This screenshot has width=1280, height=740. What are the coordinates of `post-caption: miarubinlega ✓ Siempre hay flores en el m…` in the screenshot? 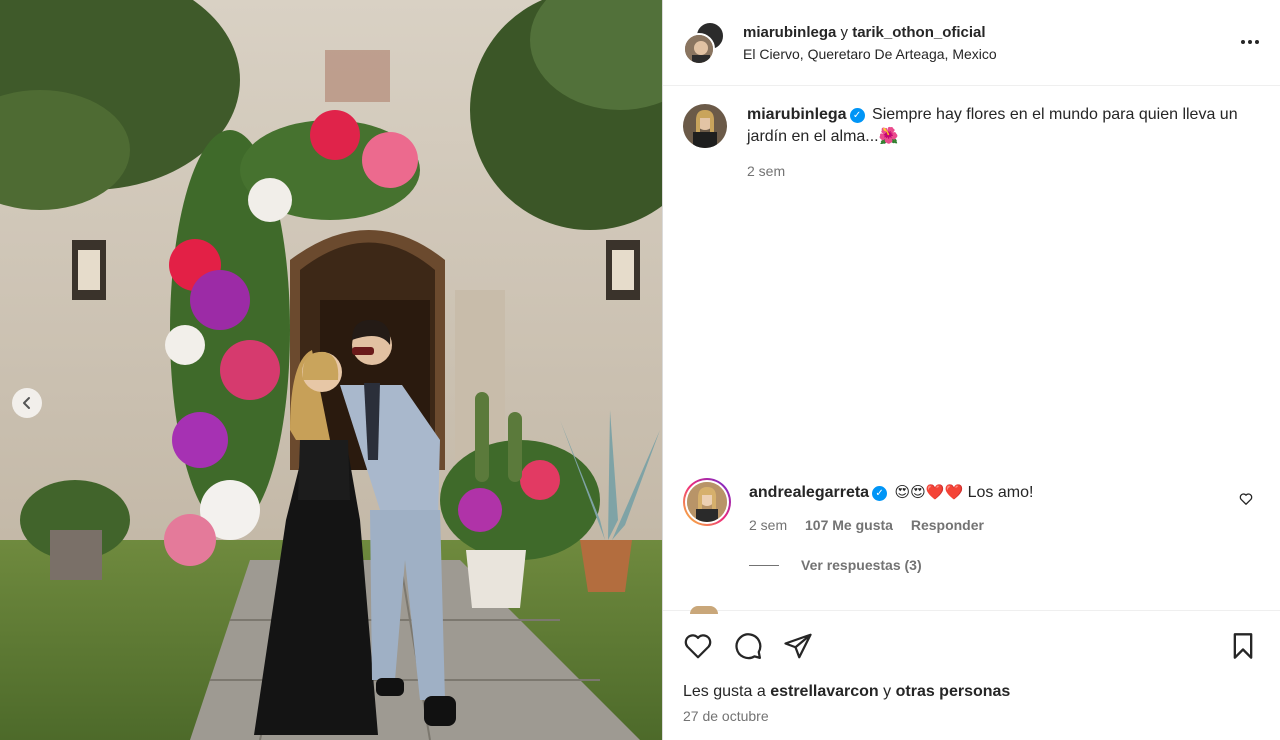 It's located at (973, 143).